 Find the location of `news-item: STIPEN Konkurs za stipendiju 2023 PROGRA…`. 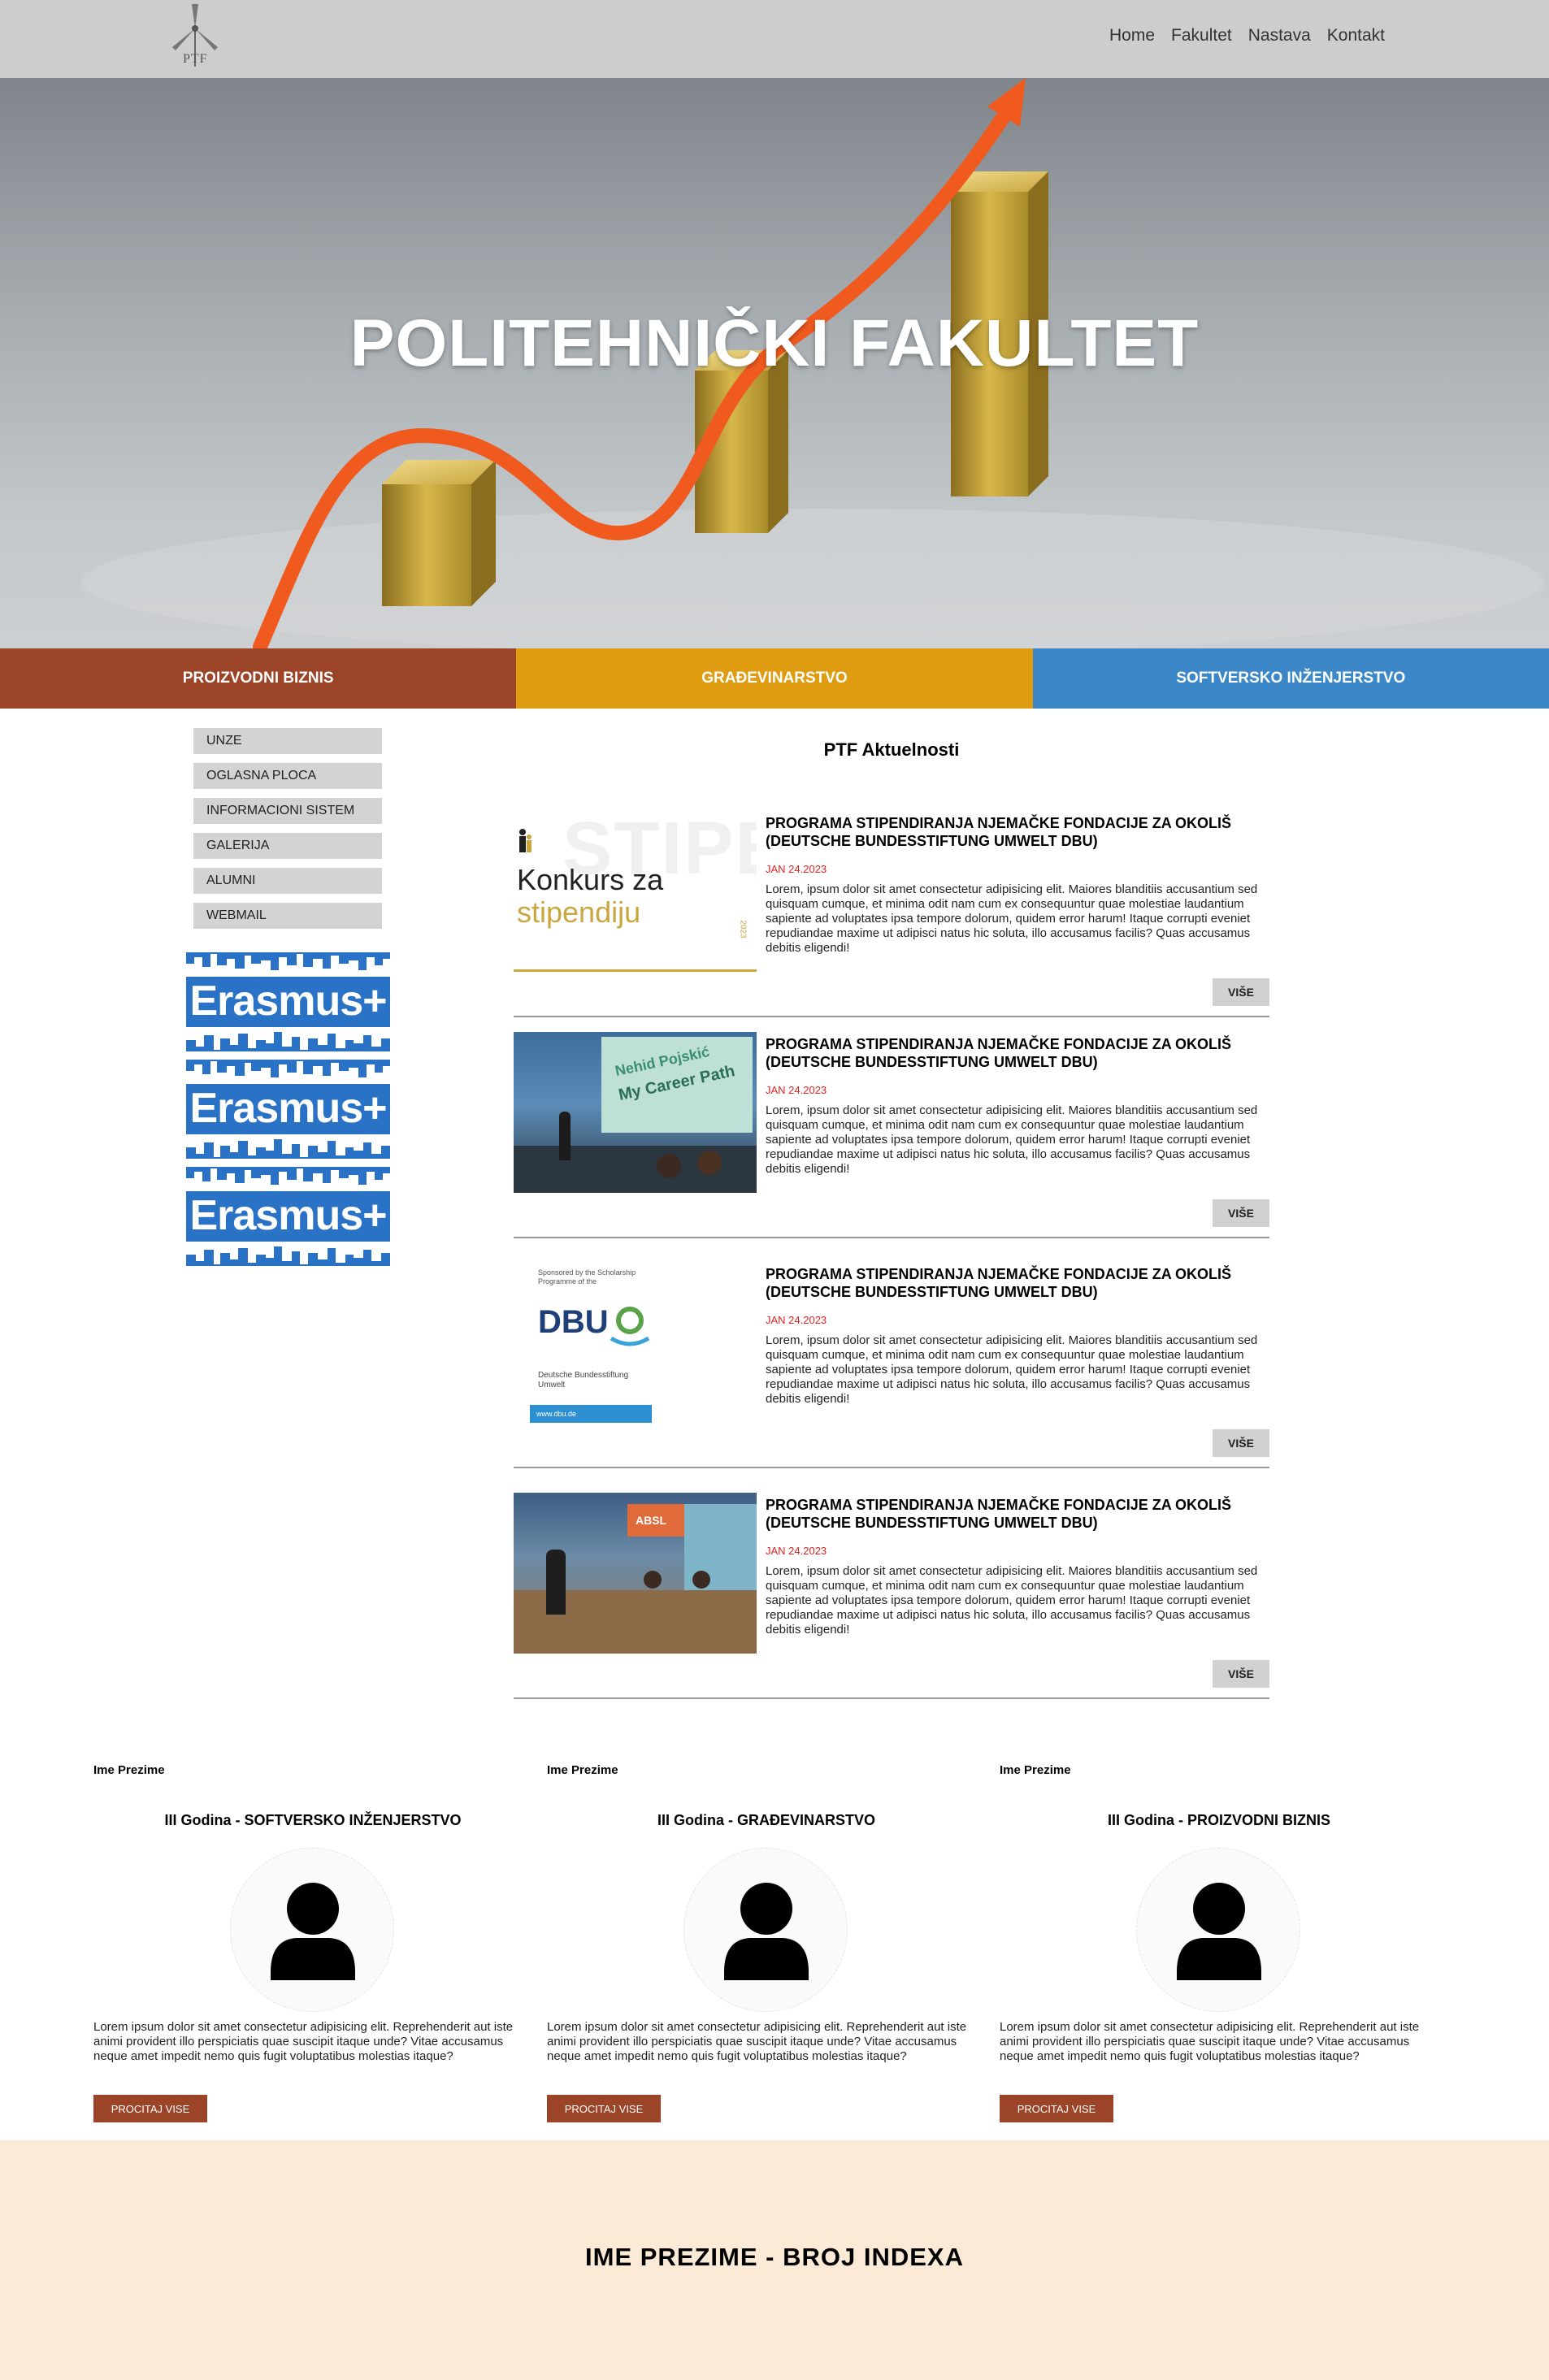

news-item: STIPEN Konkurs za stipendiju 2023 PROGRA… is located at coordinates (891, 908).